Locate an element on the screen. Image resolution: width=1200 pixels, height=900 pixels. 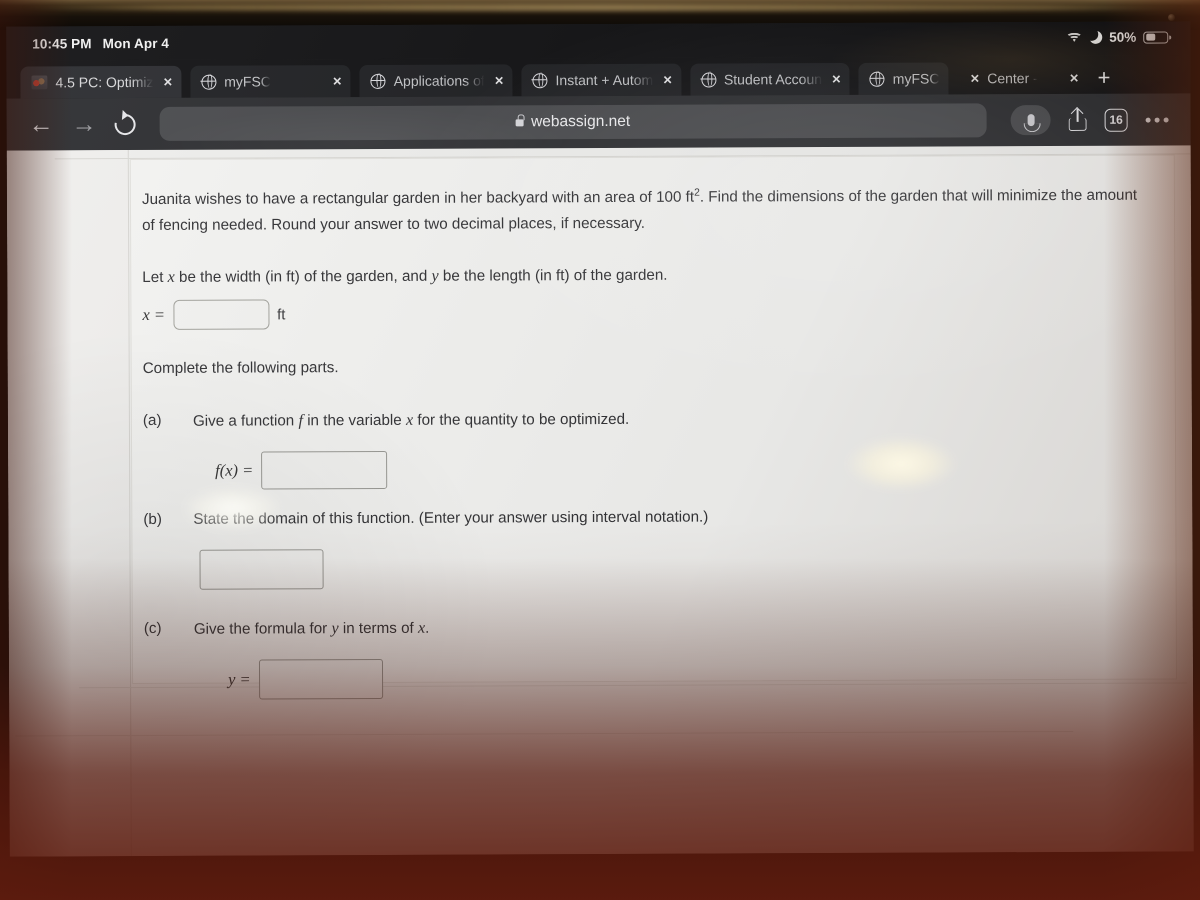
status-bar-right: 50% is located at coordinates (1117, 37).